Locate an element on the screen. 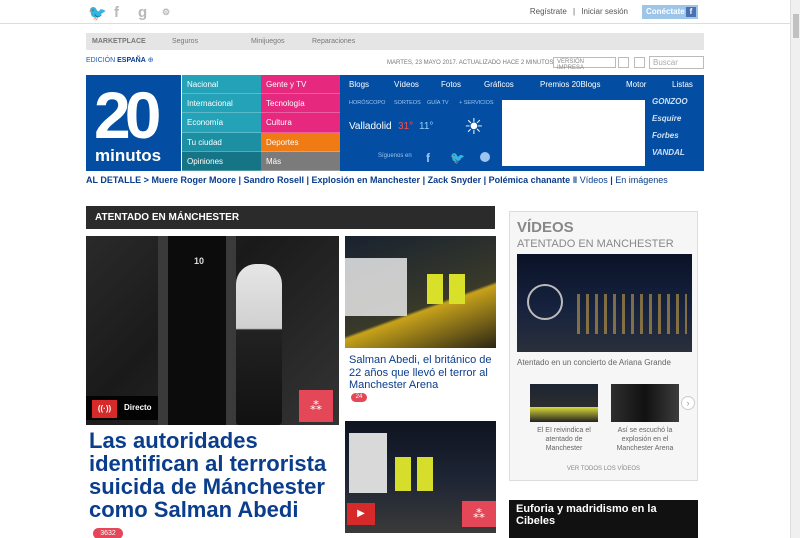  tab-motor: Motor is located at coordinates (636, 84).